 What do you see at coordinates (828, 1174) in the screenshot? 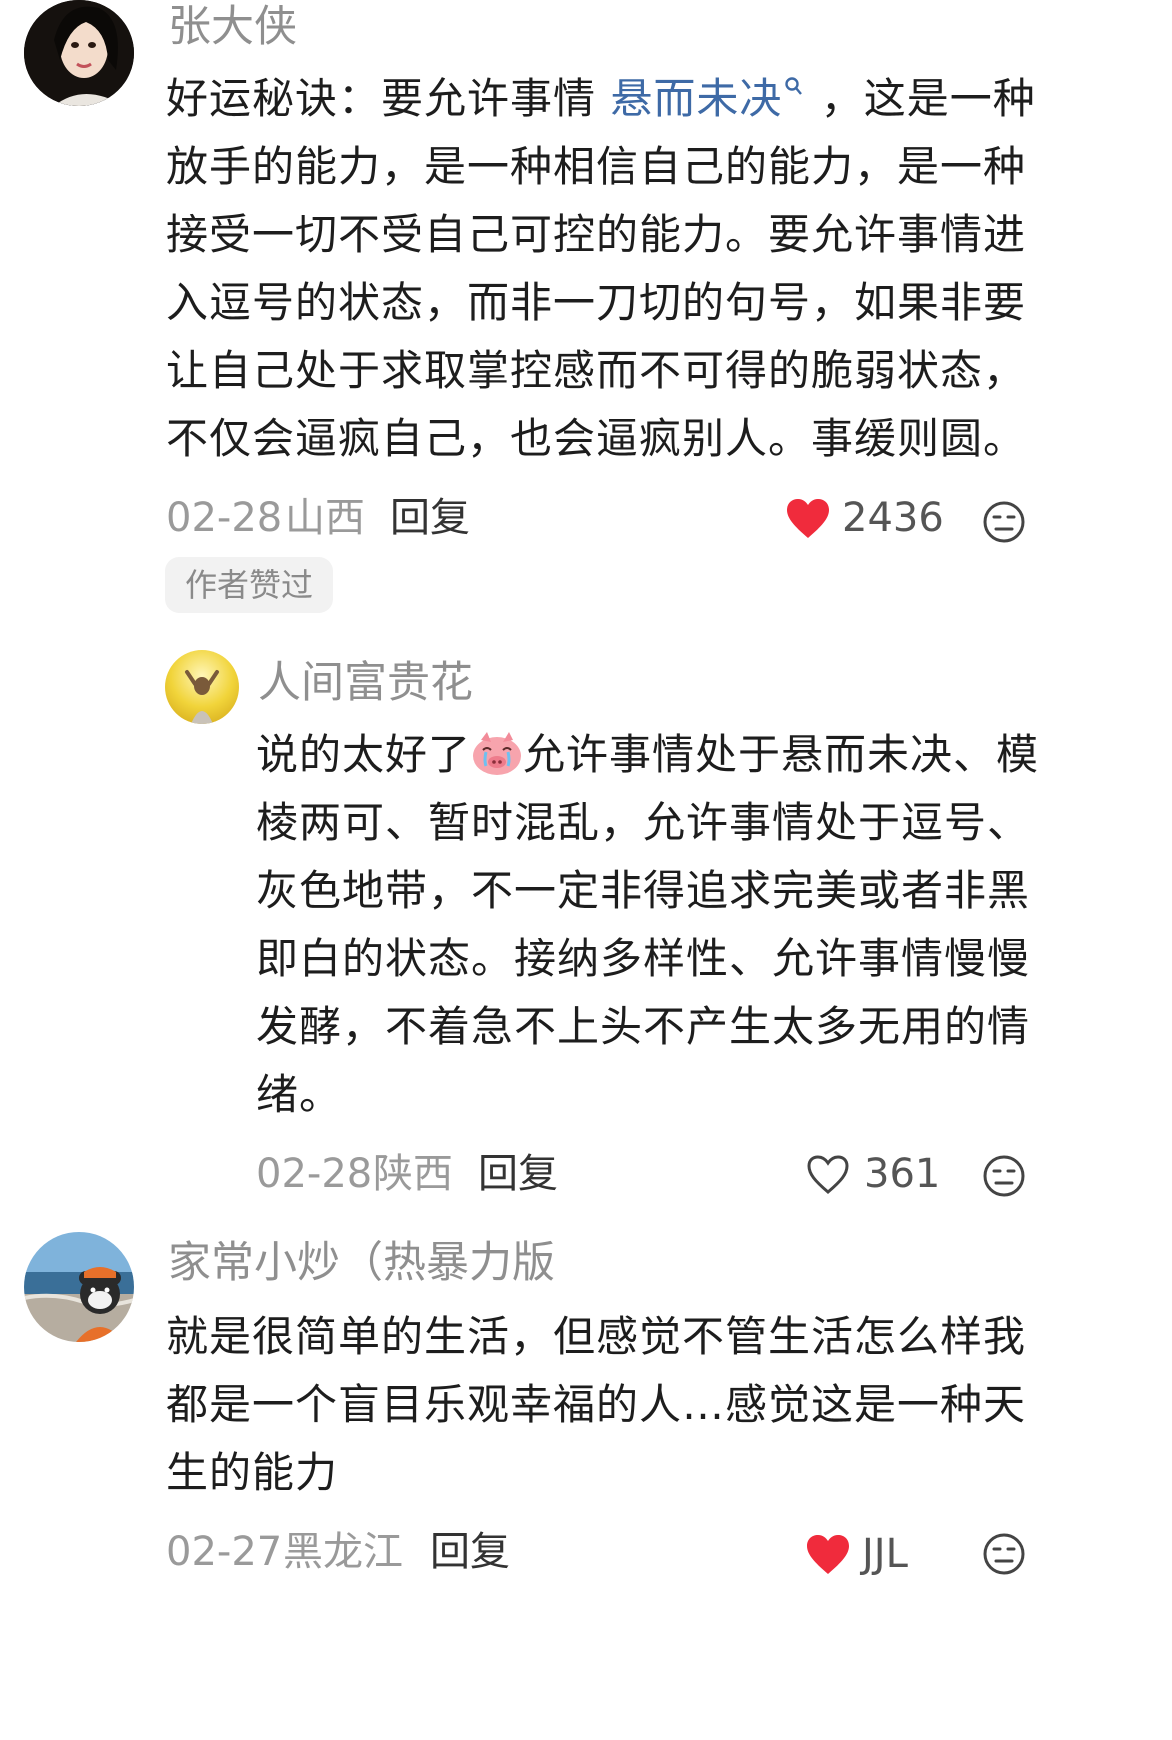
I see `heart-outline-icon` at bounding box center [828, 1174].